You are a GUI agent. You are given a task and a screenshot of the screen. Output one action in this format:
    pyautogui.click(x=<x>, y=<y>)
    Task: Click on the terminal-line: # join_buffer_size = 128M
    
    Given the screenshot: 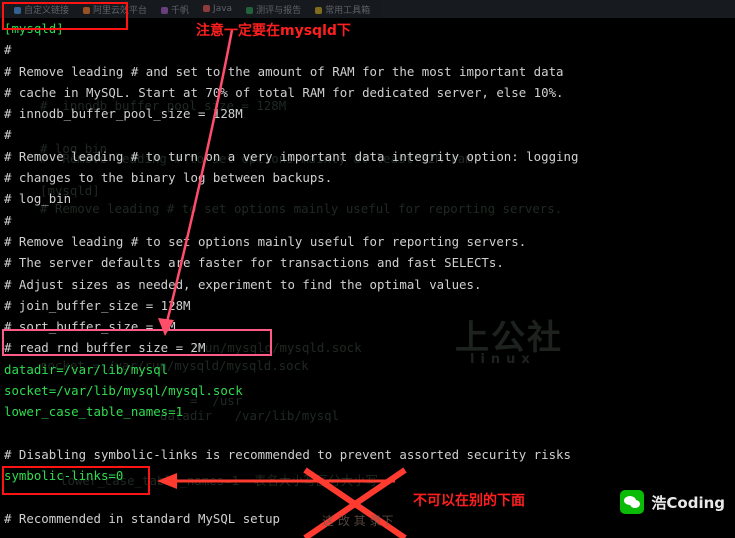 What is the action you would take?
    pyautogui.click(x=97, y=305)
    